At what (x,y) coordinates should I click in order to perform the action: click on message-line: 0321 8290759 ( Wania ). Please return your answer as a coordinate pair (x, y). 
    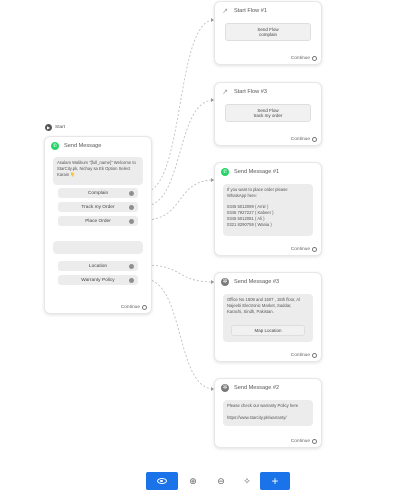
    Looking at the image, I should click on (249, 224).